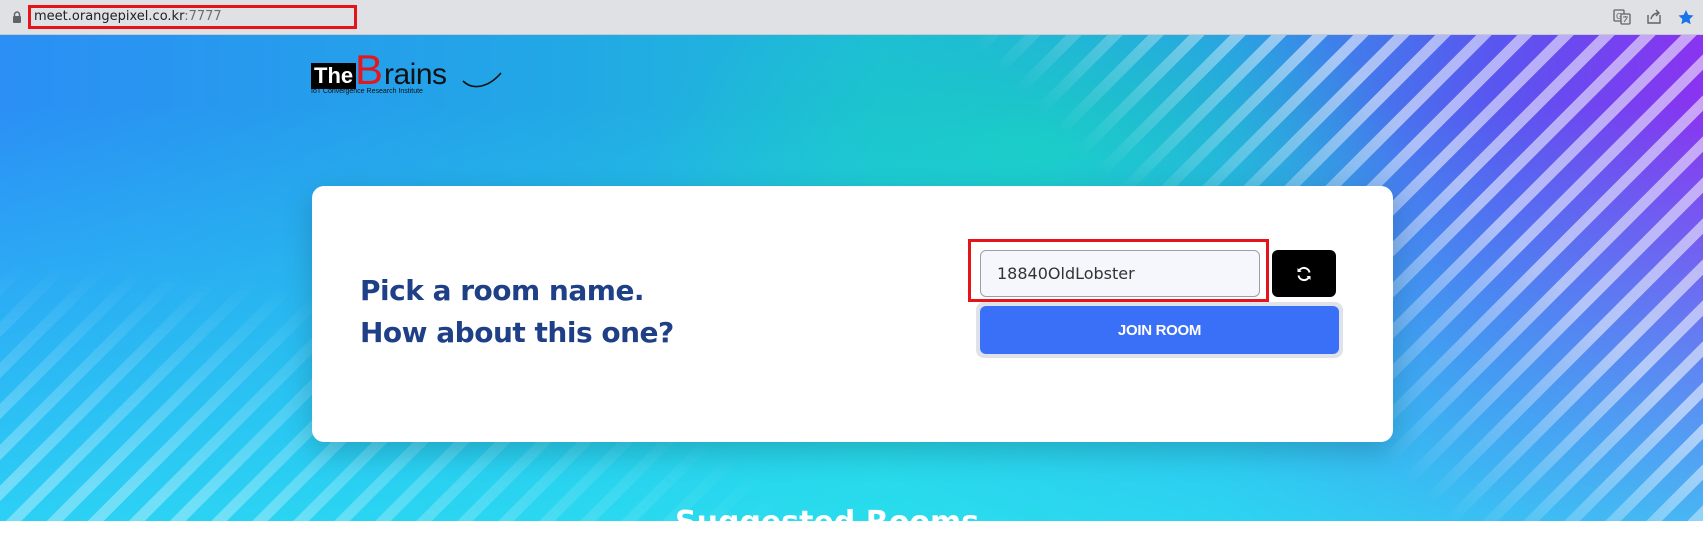 Image resolution: width=1703 pixels, height=543 pixels. I want to click on url-field: meet.orangepixel.co.kr:7777, so click(128, 17).